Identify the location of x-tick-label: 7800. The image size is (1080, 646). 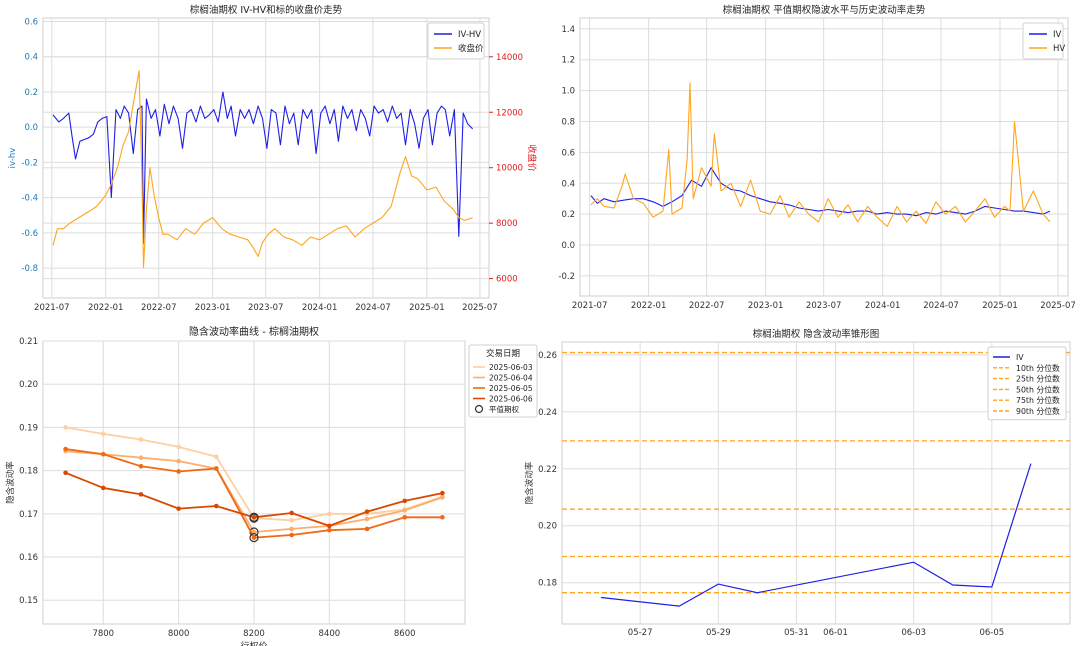
(103, 634).